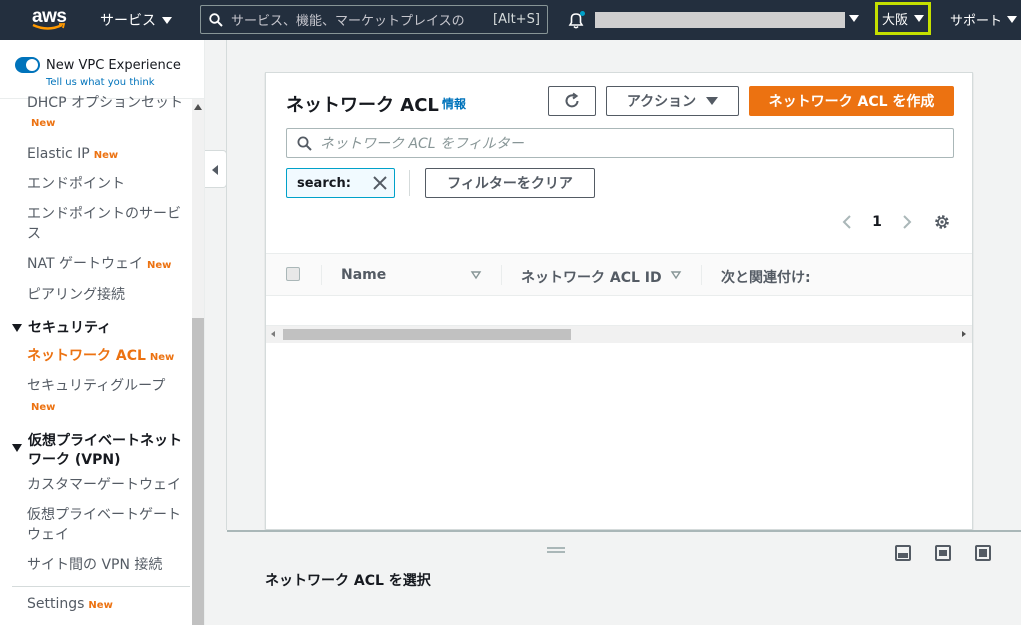 Image resolution: width=1021 pixels, height=625 pixels. I want to click on close-icon, so click(380, 183).